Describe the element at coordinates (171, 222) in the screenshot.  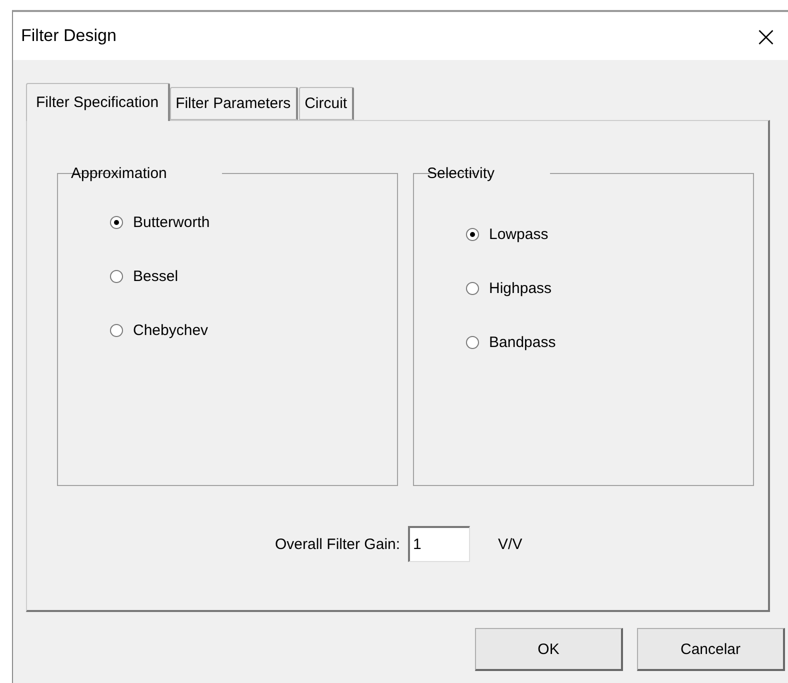
I see `radio-label: Butterworth` at that location.